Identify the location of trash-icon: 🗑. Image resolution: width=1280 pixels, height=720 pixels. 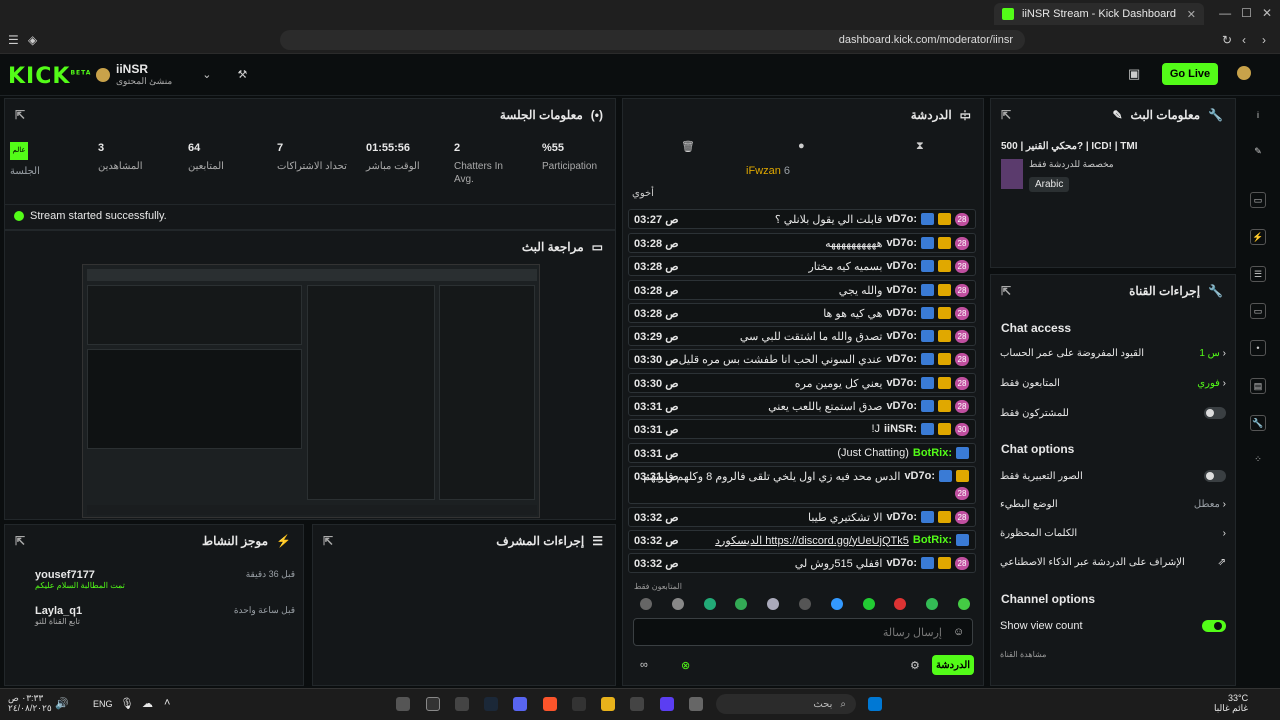
(688, 146).